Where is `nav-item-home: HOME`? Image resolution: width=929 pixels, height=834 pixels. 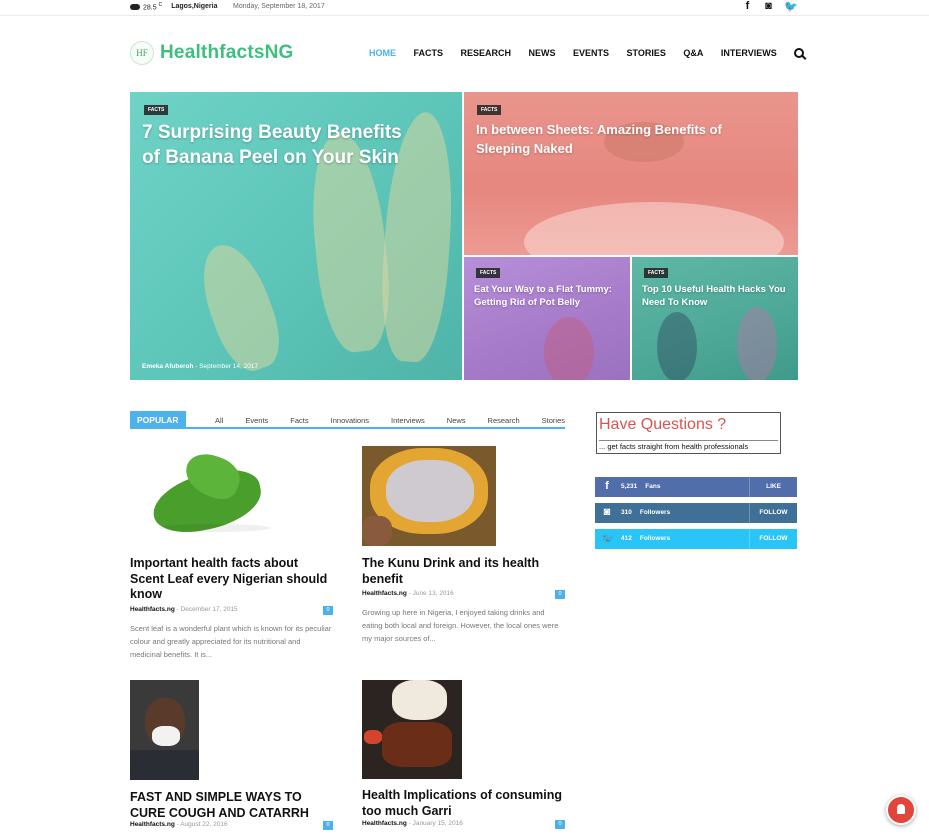 nav-item-home: HOME is located at coordinates (382, 53).